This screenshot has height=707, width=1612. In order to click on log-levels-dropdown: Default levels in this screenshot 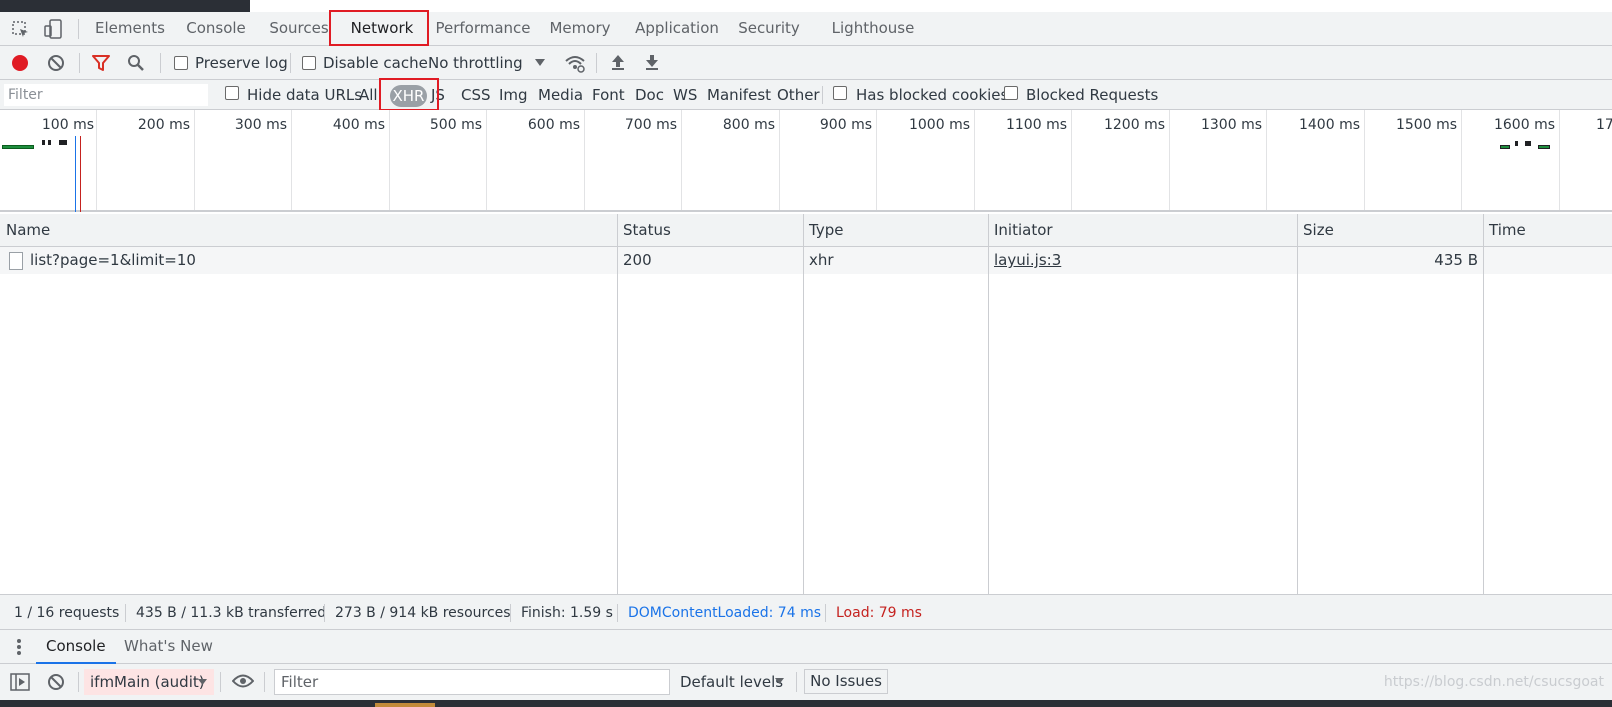, I will do `click(731, 682)`.